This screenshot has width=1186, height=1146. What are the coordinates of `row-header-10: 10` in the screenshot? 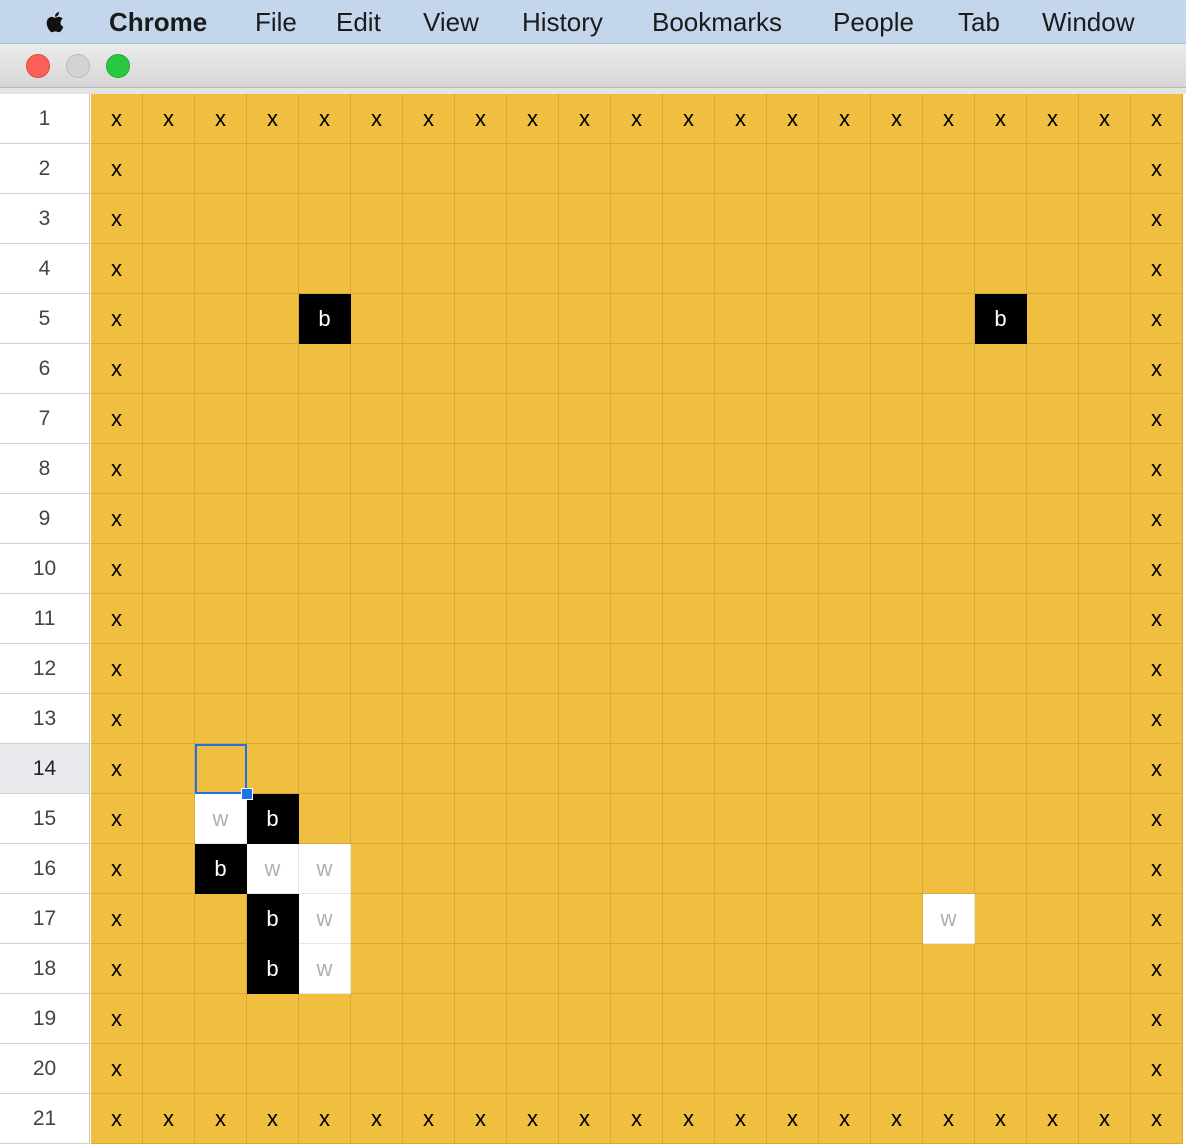 It's located at (45, 569).